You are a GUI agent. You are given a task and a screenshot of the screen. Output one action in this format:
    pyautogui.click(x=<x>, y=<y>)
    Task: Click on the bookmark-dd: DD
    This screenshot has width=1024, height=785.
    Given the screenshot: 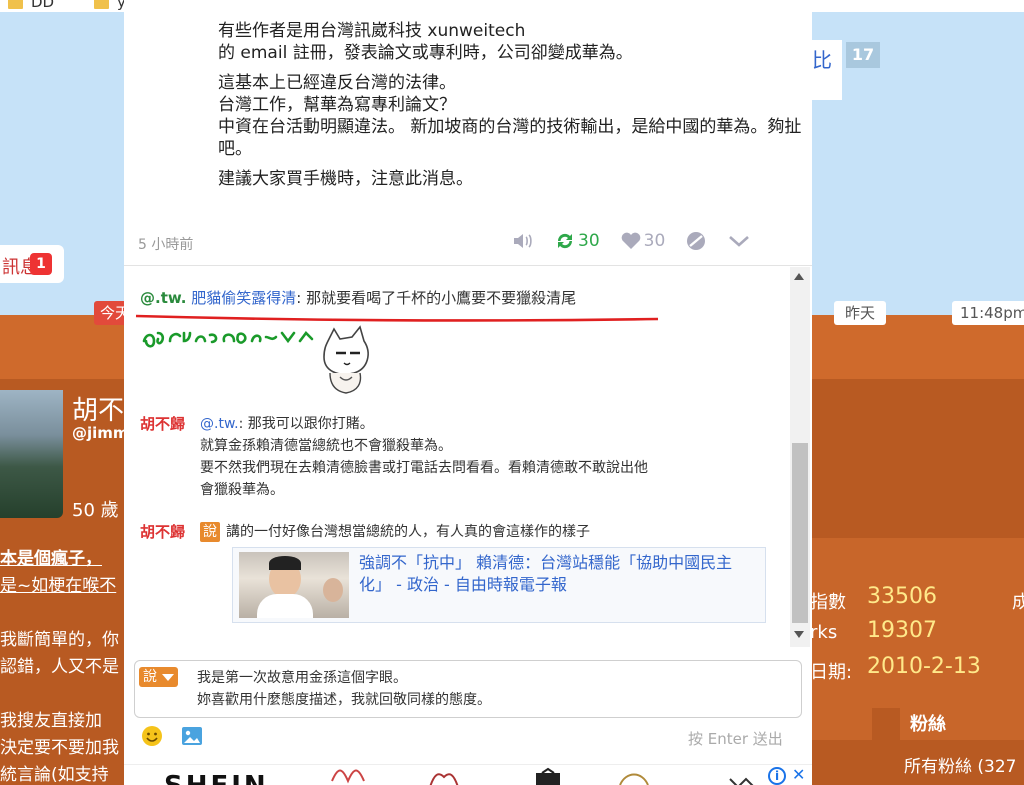 What is the action you would take?
    pyautogui.click(x=31, y=5)
    